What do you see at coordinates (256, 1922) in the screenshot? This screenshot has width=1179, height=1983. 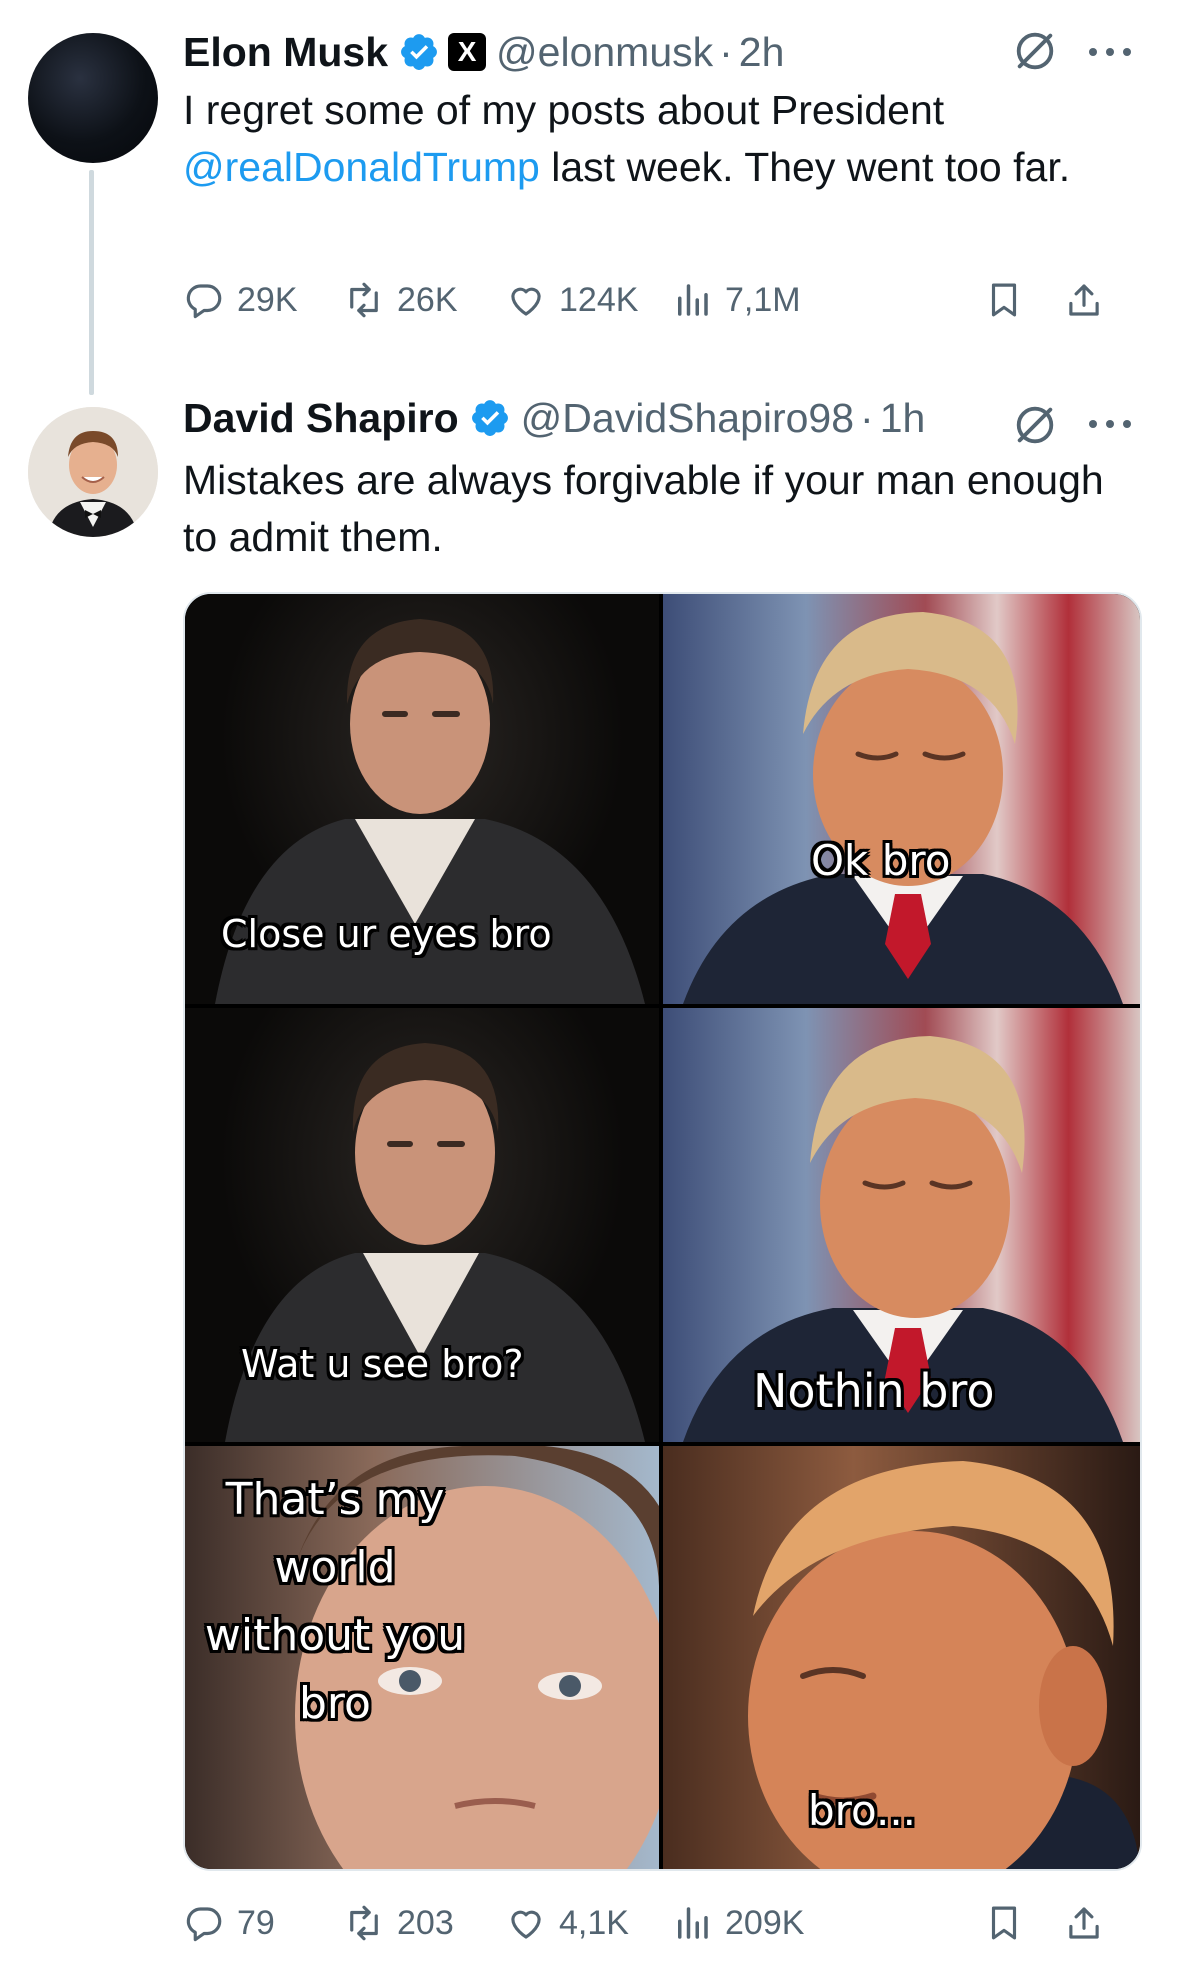 I see `reply-count: 79` at bounding box center [256, 1922].